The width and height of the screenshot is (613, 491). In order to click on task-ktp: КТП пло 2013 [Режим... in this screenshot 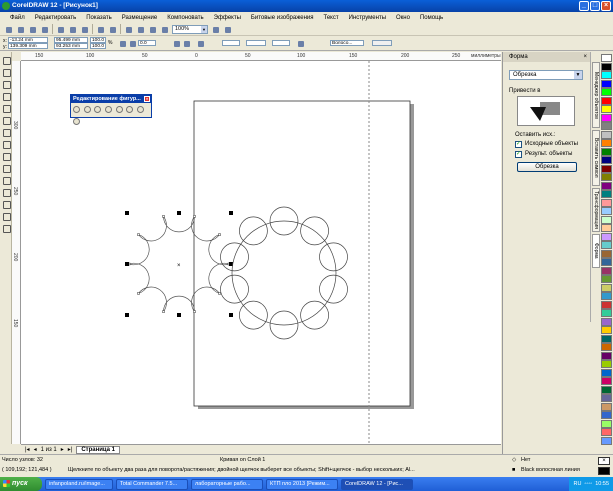, I will do `click(302, 484)`.